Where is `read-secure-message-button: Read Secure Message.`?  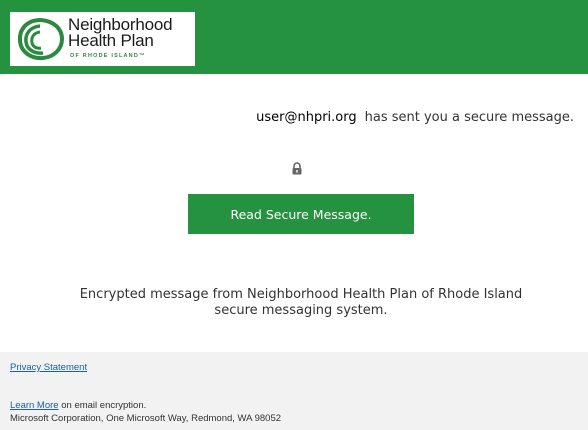
read-secure-message-button: Read Secure Message. is located at coordinates (301, 214).